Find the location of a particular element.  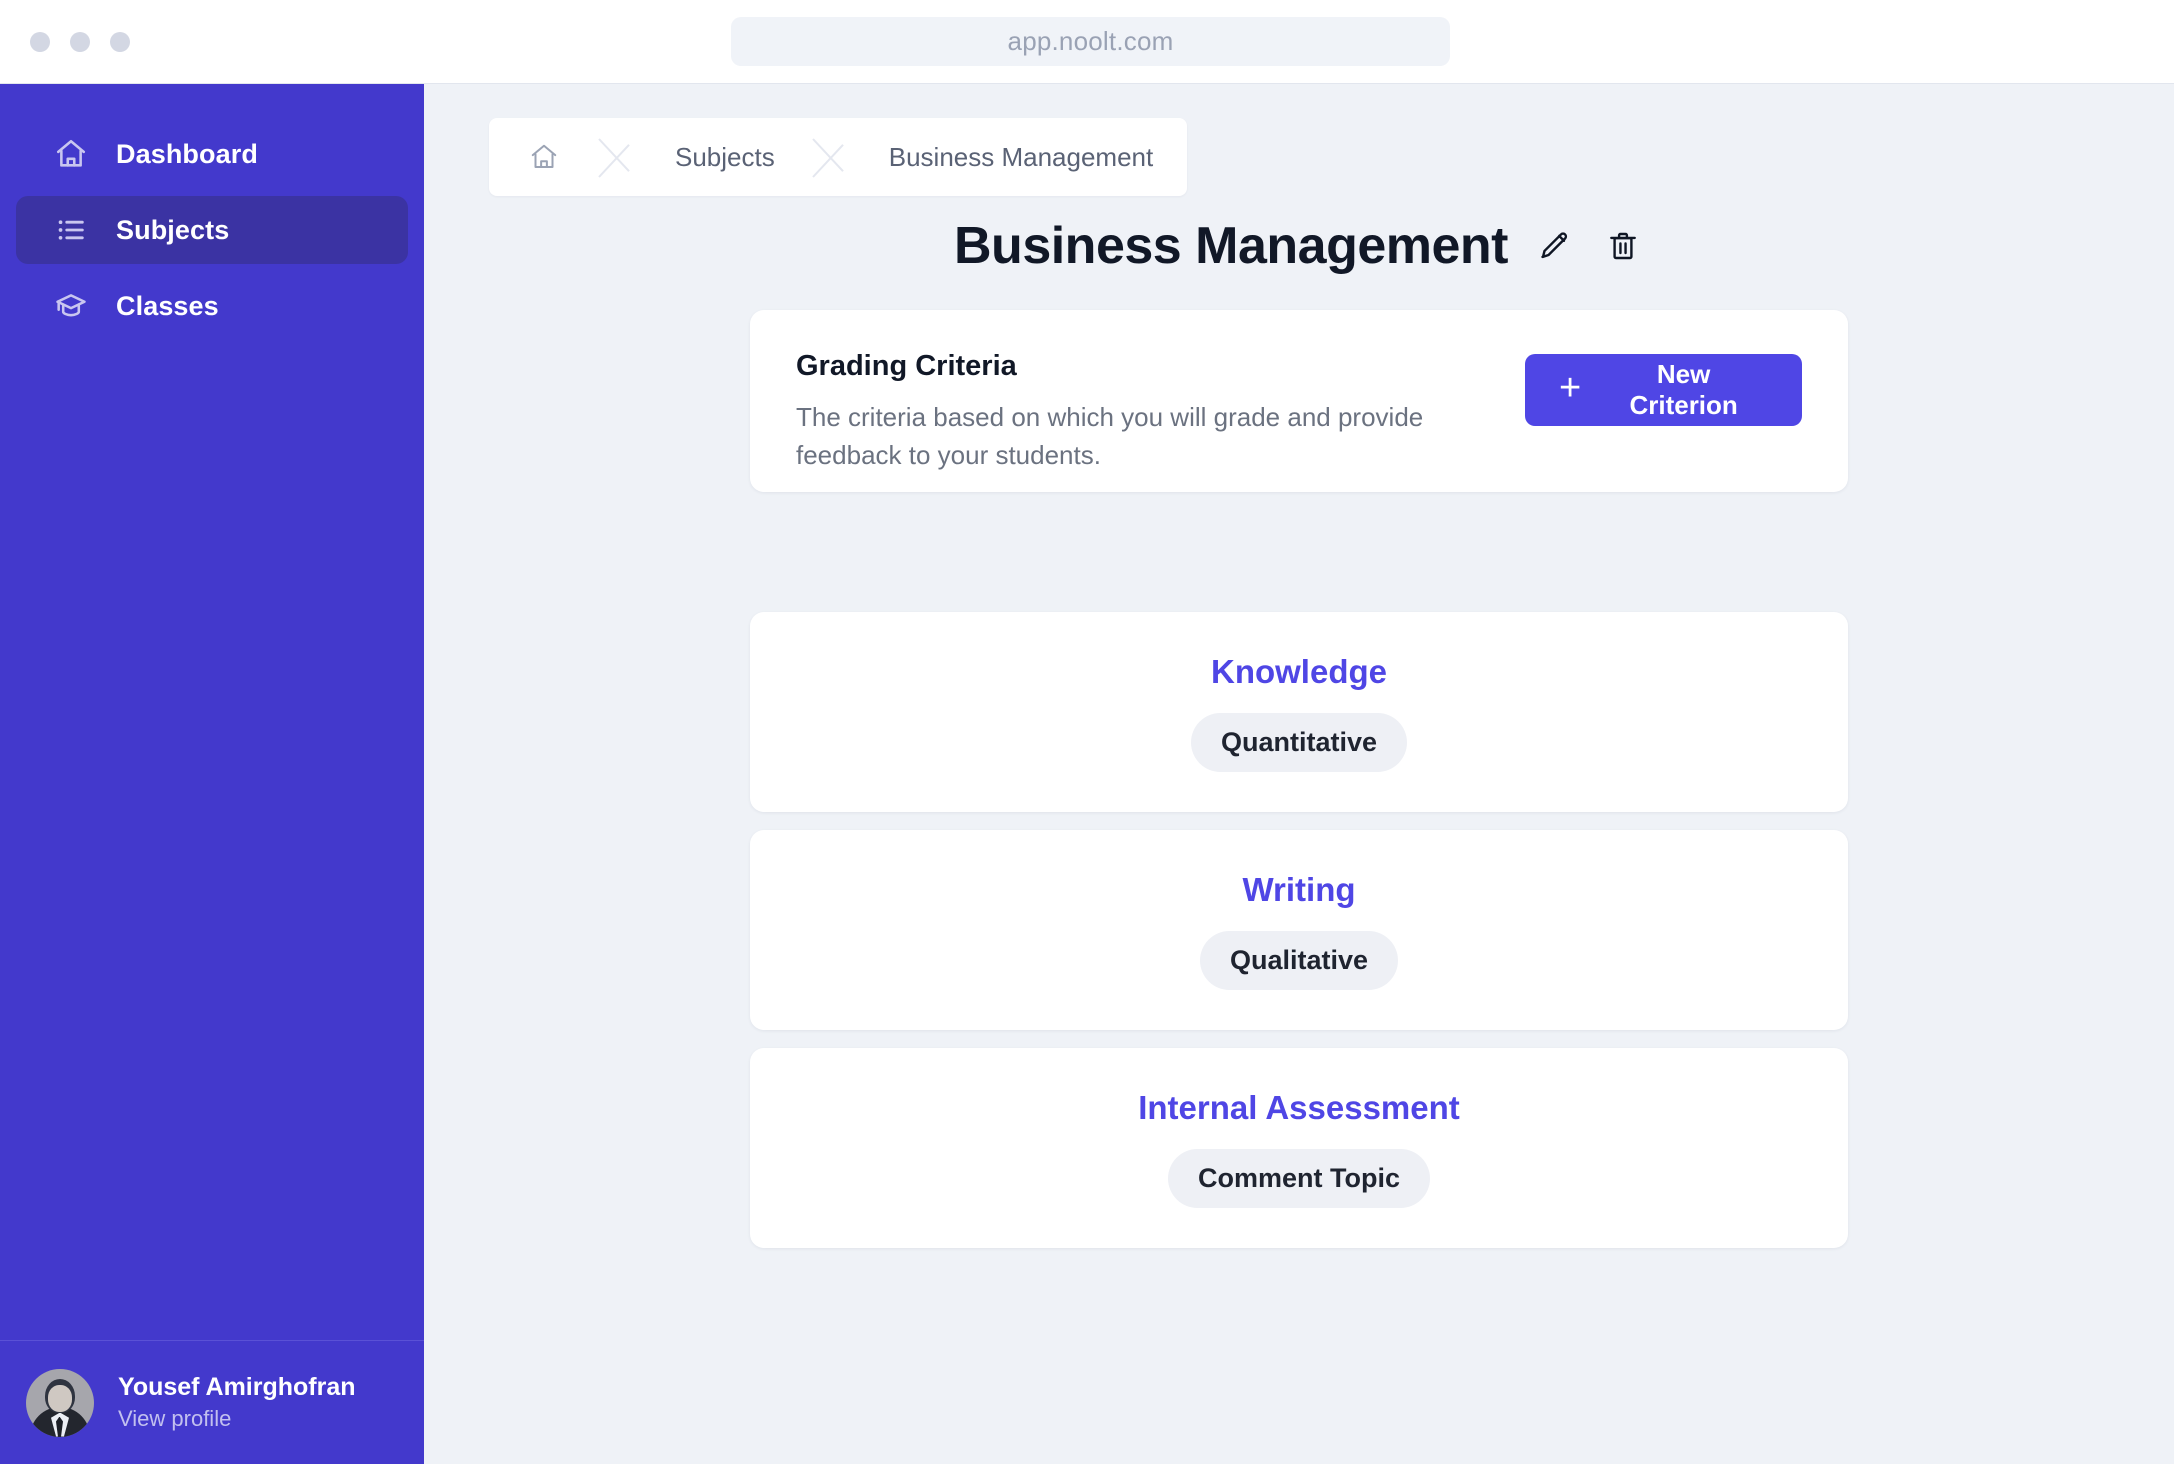

graduation-cap-icon is located at coordinates (71, 306).